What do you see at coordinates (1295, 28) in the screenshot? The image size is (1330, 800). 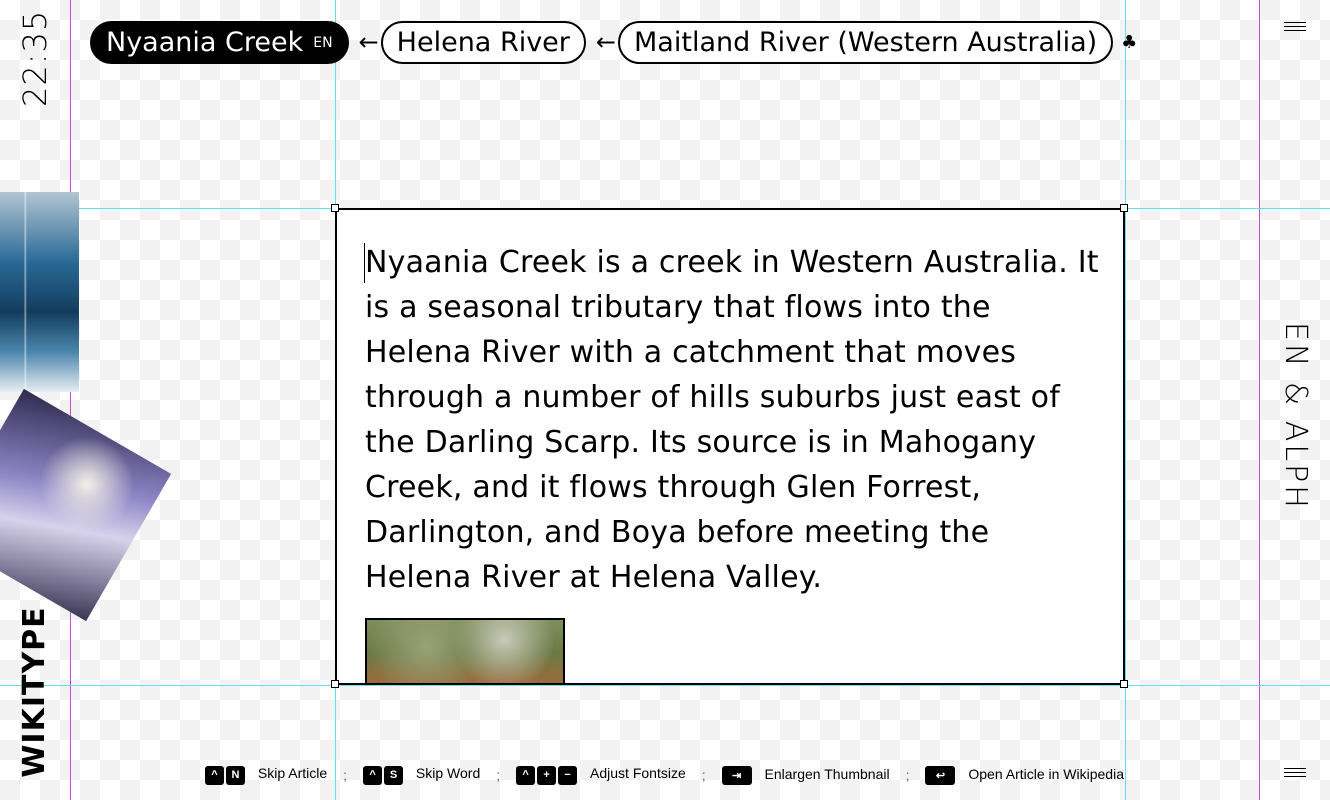 I see `menu-icon-top` at bounding box center [1295, 28].